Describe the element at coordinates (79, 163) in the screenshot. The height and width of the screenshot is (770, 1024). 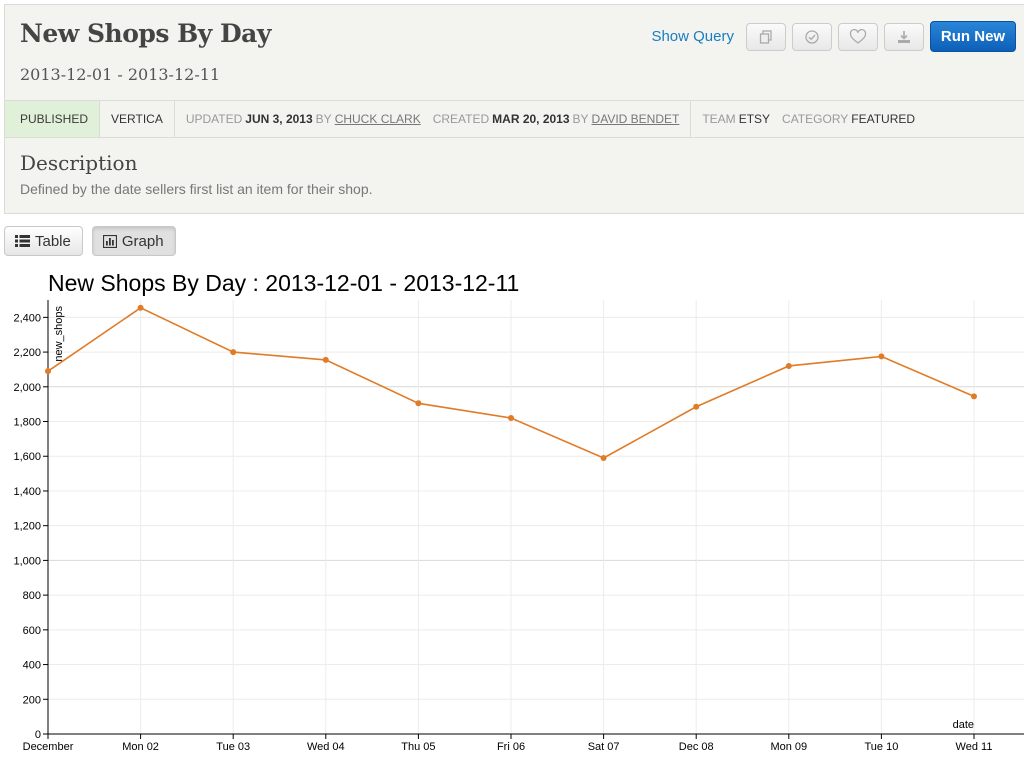
I see `description-heading: Description` at that location.